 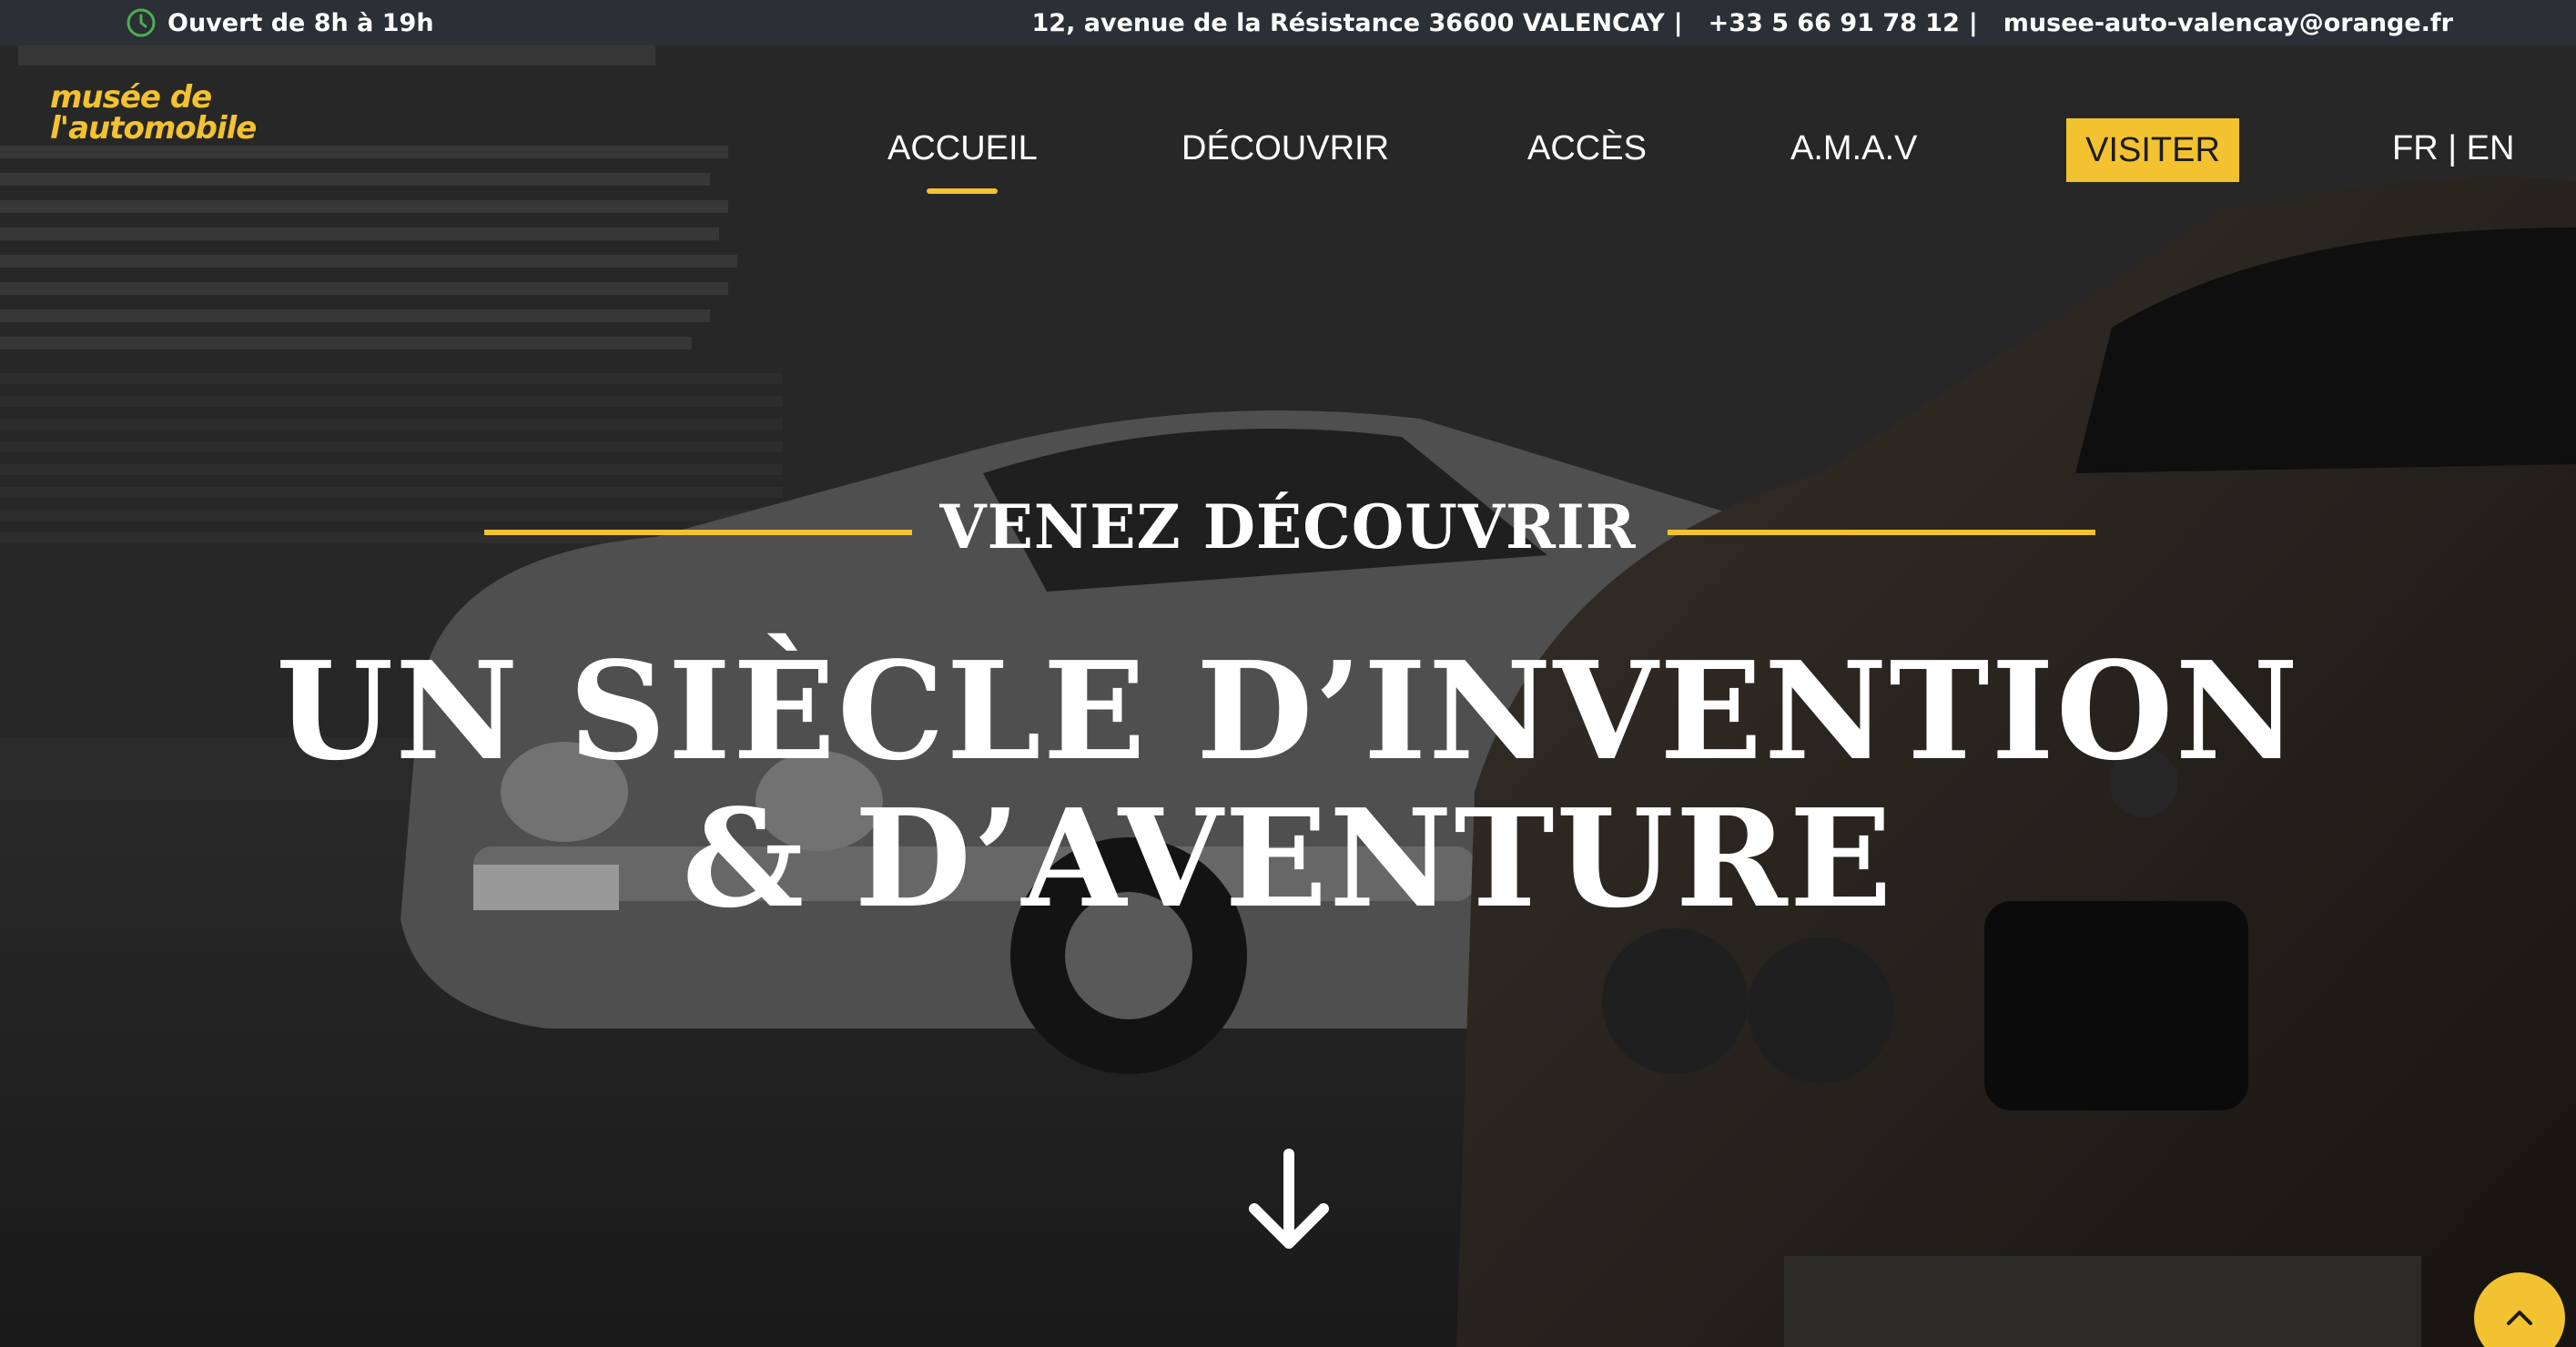 I want to click on phone-link: +33 5 66 91 78 12, so click(x=1834, y=23).